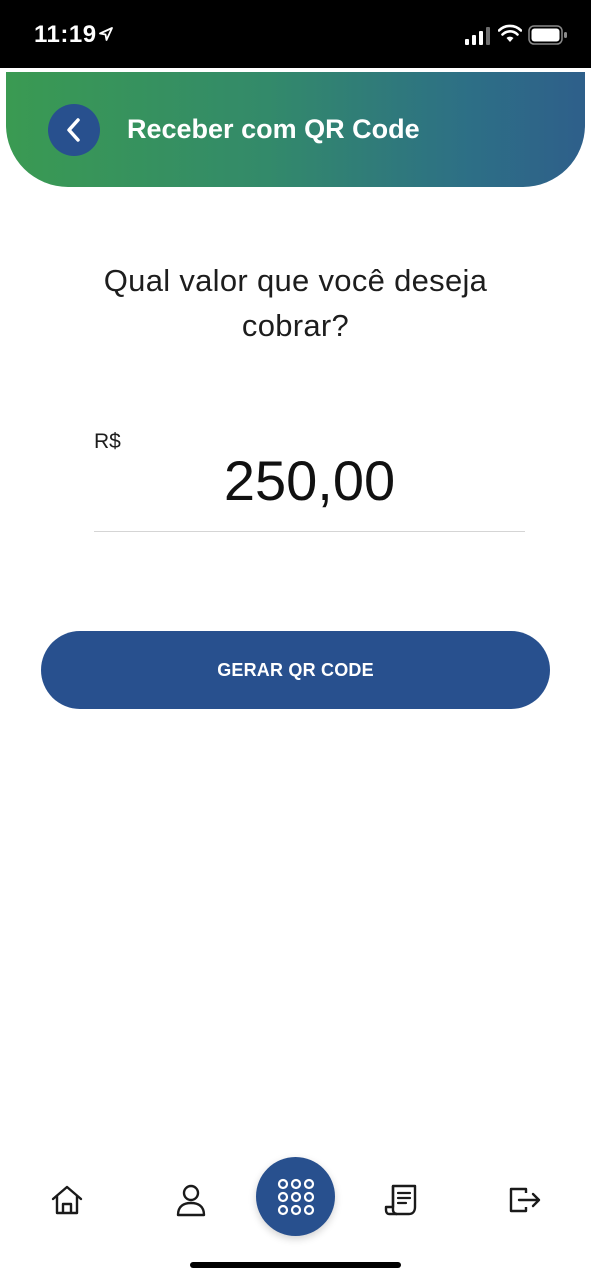 Image resolution: width=591 pixels, height=1280 pixels. I want to click on home-indicator, so click(295, 1265).